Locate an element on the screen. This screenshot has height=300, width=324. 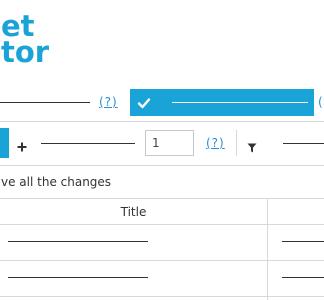
logo-text-bottom: tor is located at coordinates (25, 52).